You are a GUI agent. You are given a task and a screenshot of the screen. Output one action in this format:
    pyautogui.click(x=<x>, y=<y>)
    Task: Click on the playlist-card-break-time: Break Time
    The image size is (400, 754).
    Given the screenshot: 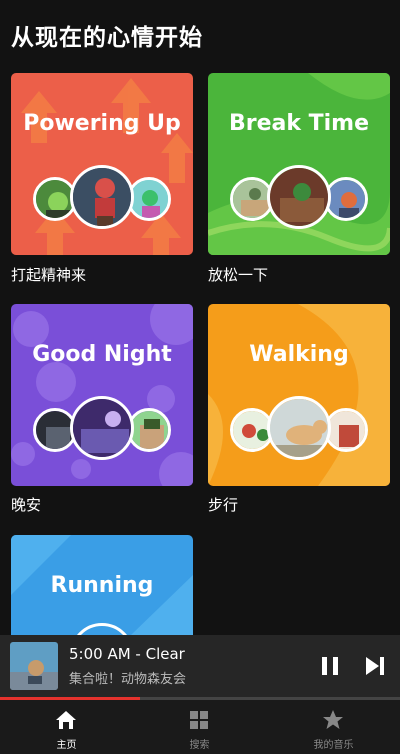 What is the action you would take?
    pyautogui.click(x=299, y=164)
    